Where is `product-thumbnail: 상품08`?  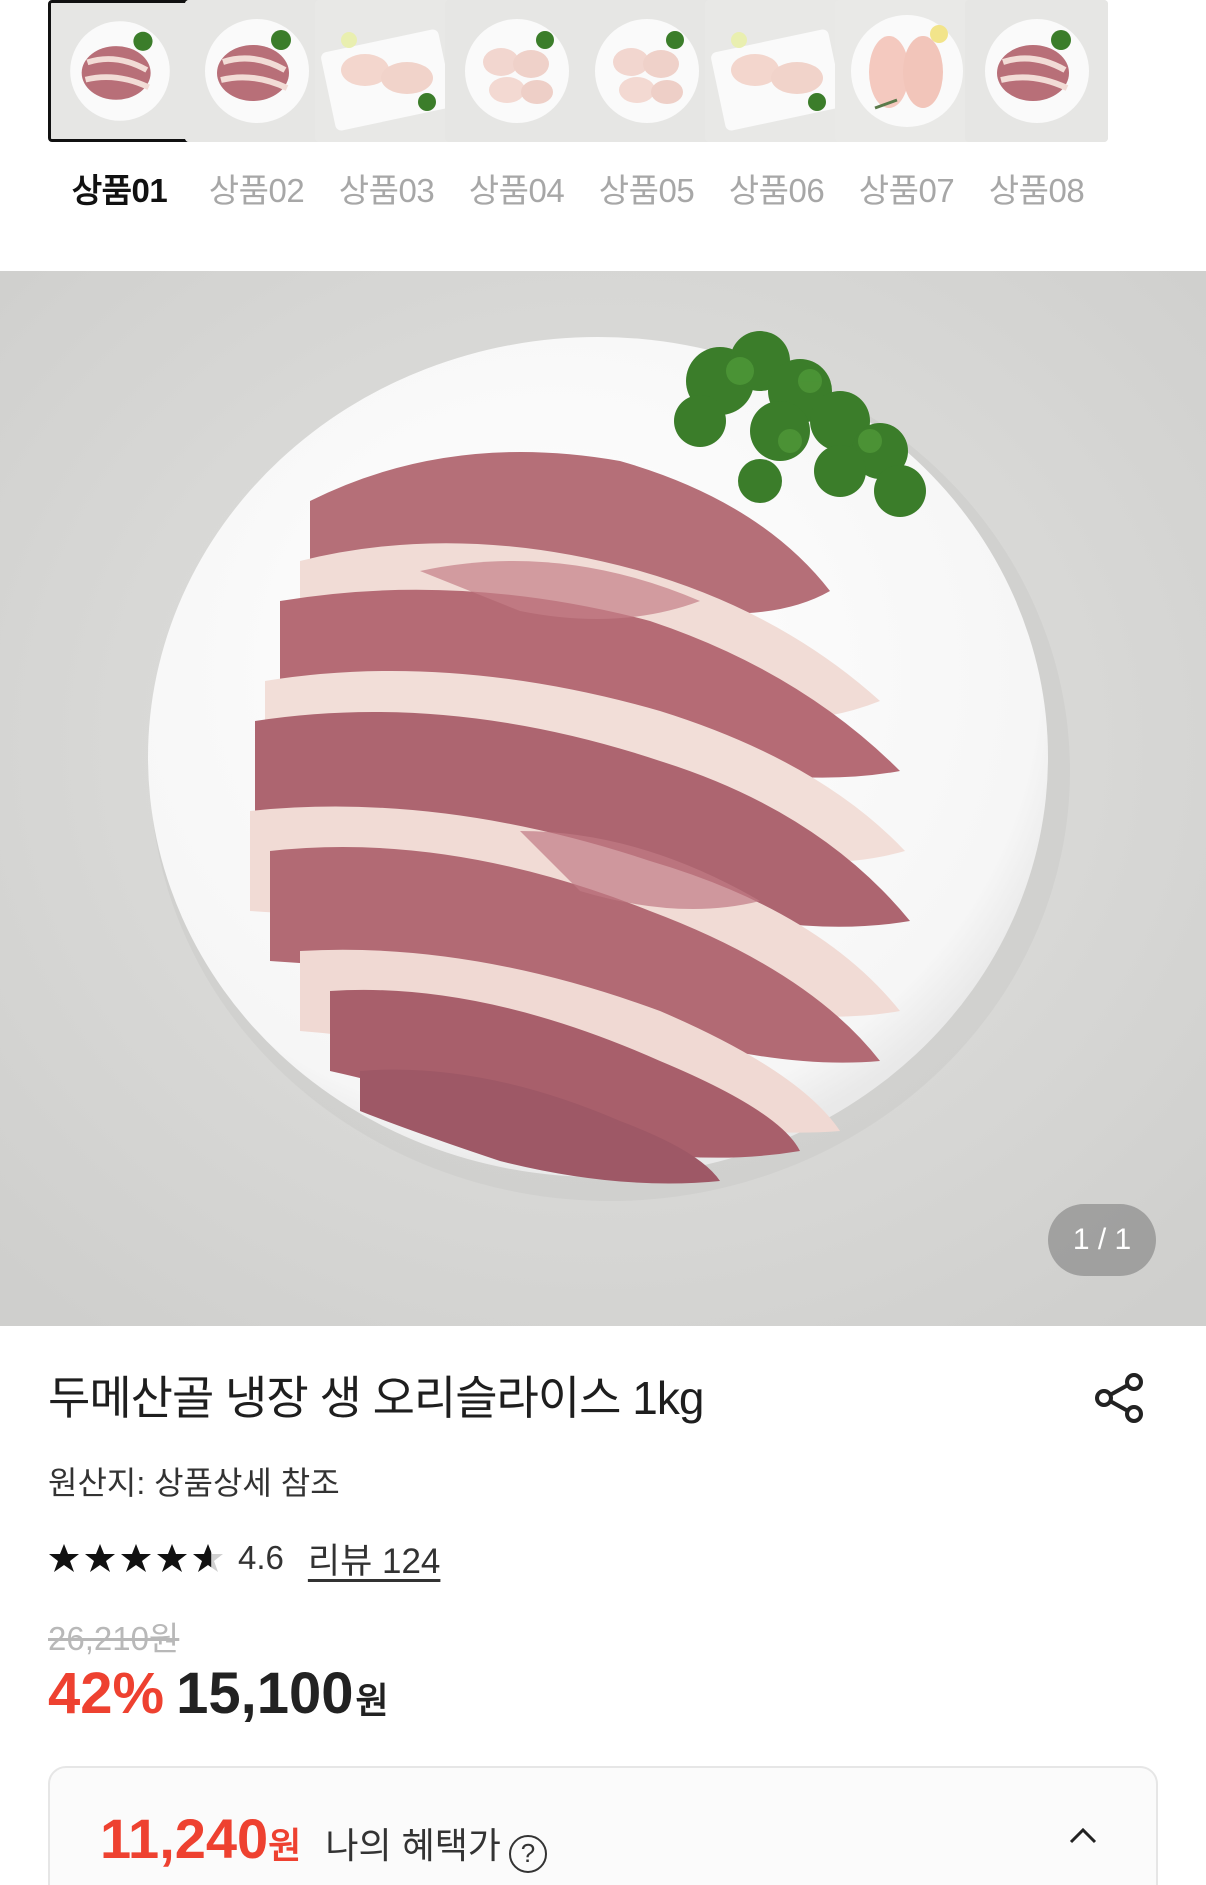 product-thumbnail: 상품08 is located at coordinates (1036, 106).